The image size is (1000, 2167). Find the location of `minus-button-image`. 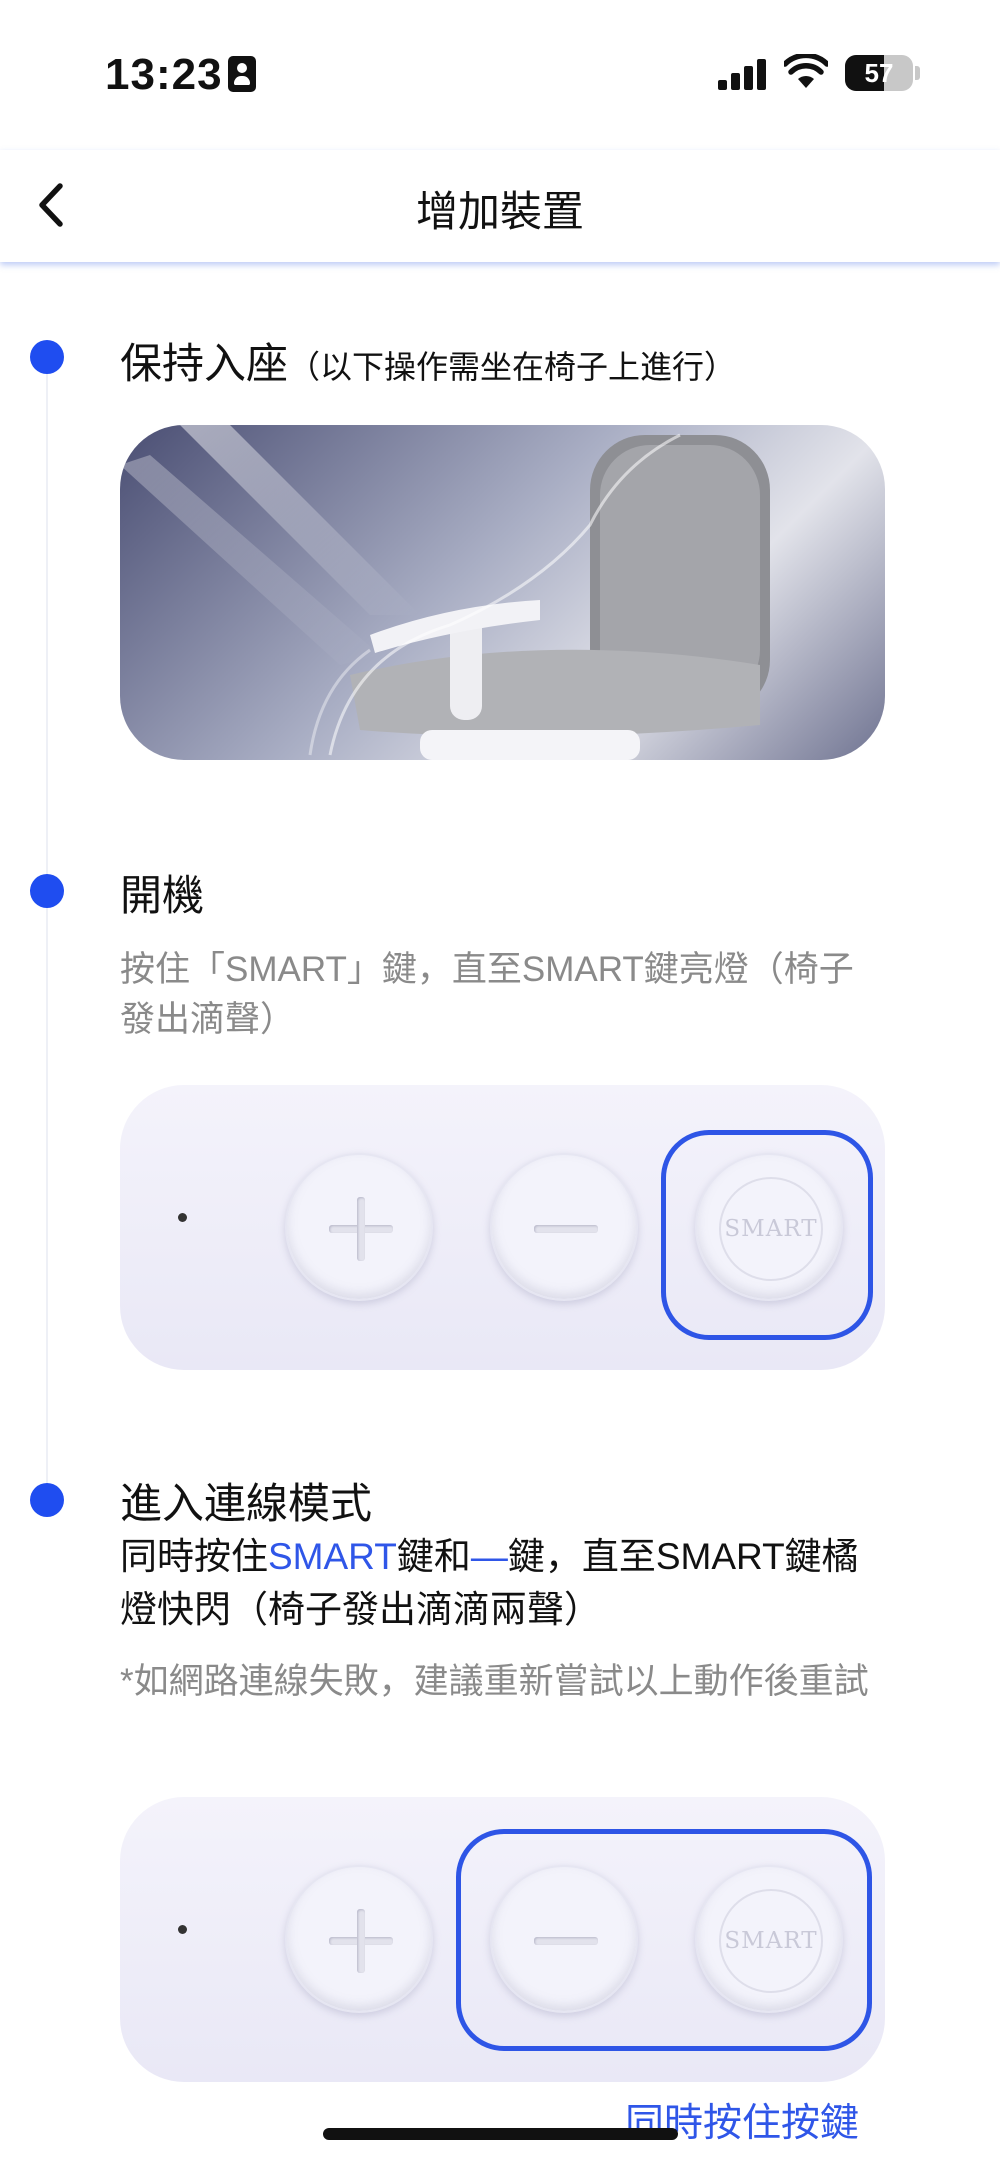

minus-button-image is located at coordinates (564, 1227).